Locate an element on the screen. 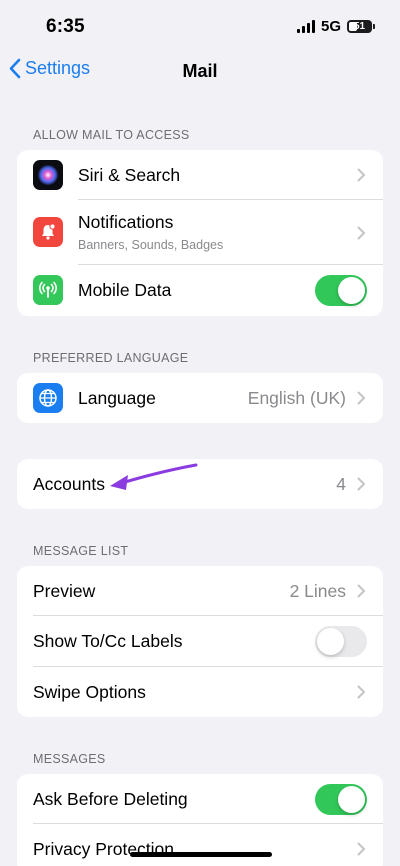  ask-before-deleting-toggle is located at coordinates (341, 799).